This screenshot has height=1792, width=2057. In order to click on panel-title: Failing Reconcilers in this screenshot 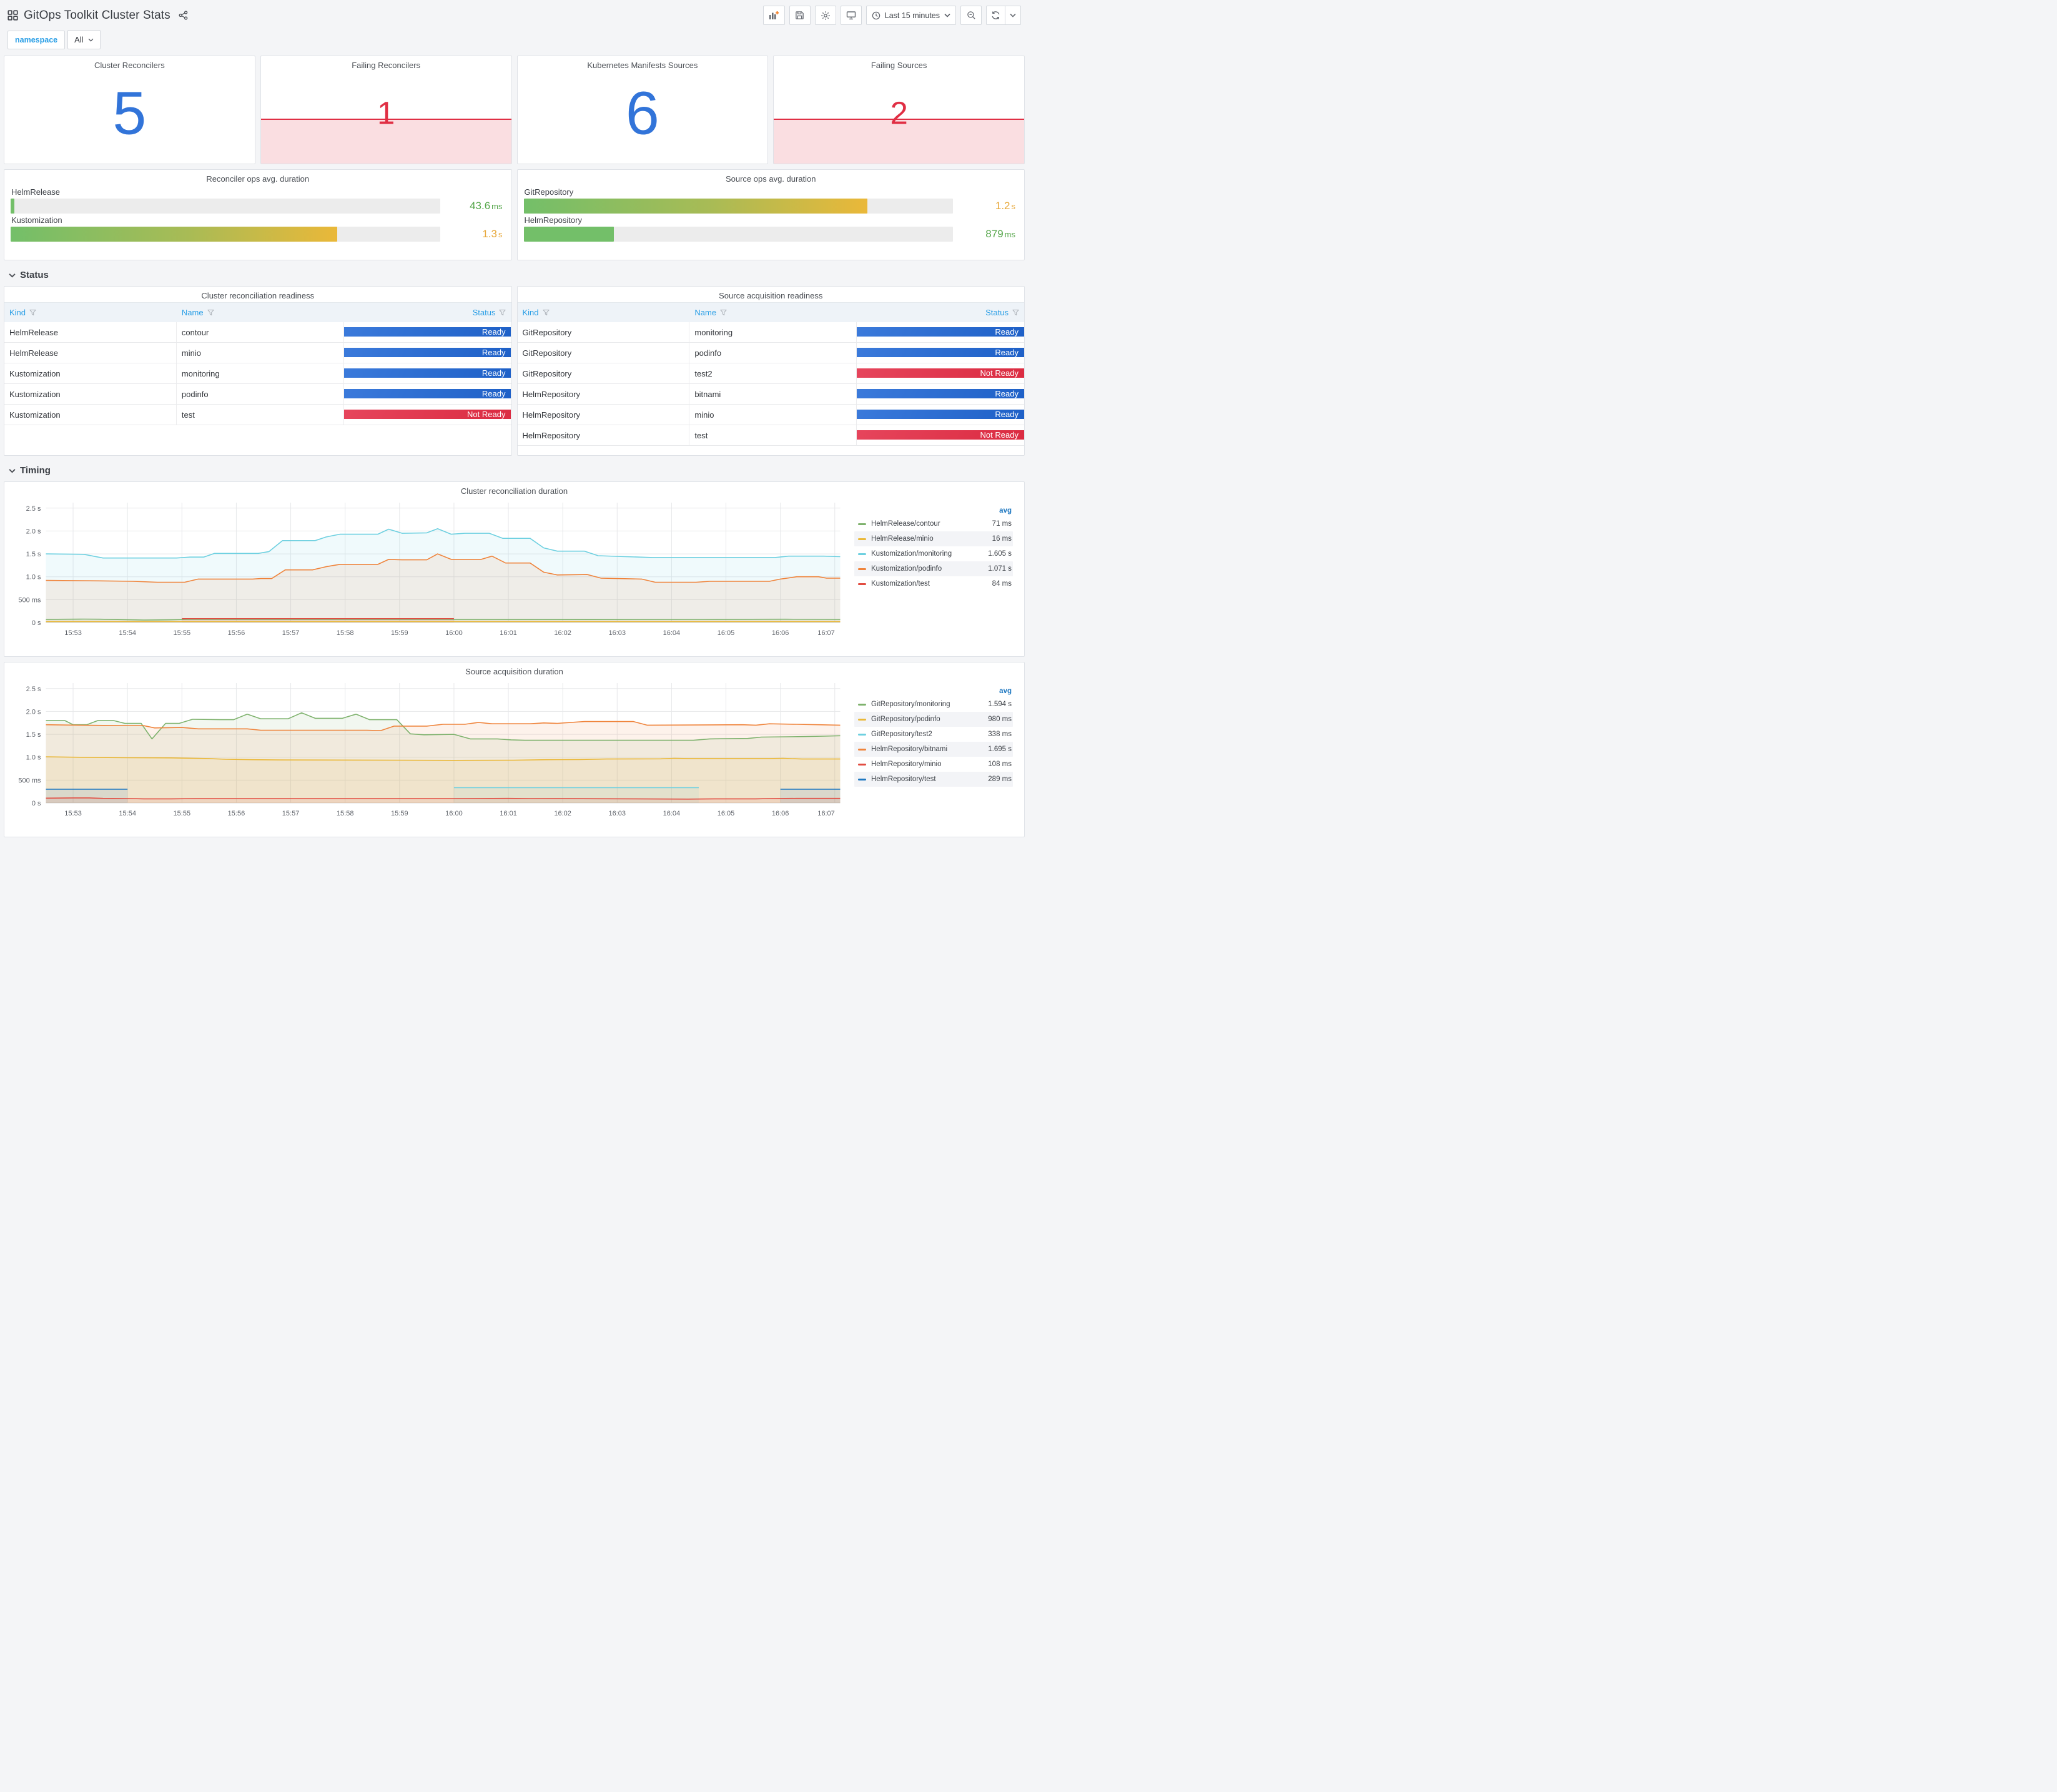, I will do `click(386, 64)`.